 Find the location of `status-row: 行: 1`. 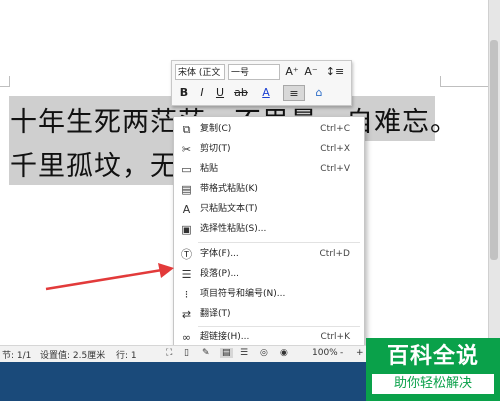

status-row: 行: 1 is located at coordinates (126, 356).